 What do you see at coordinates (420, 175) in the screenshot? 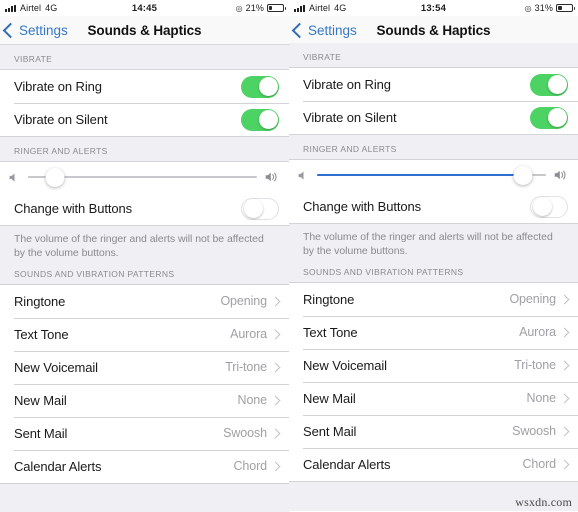
I see `slider-fill` at bounding box center [420, 175].